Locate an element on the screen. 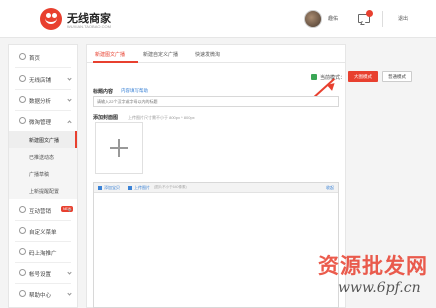  sidebar-item-interactive-marketing: 互动营销 NEW is located at coordinates (43, 210).